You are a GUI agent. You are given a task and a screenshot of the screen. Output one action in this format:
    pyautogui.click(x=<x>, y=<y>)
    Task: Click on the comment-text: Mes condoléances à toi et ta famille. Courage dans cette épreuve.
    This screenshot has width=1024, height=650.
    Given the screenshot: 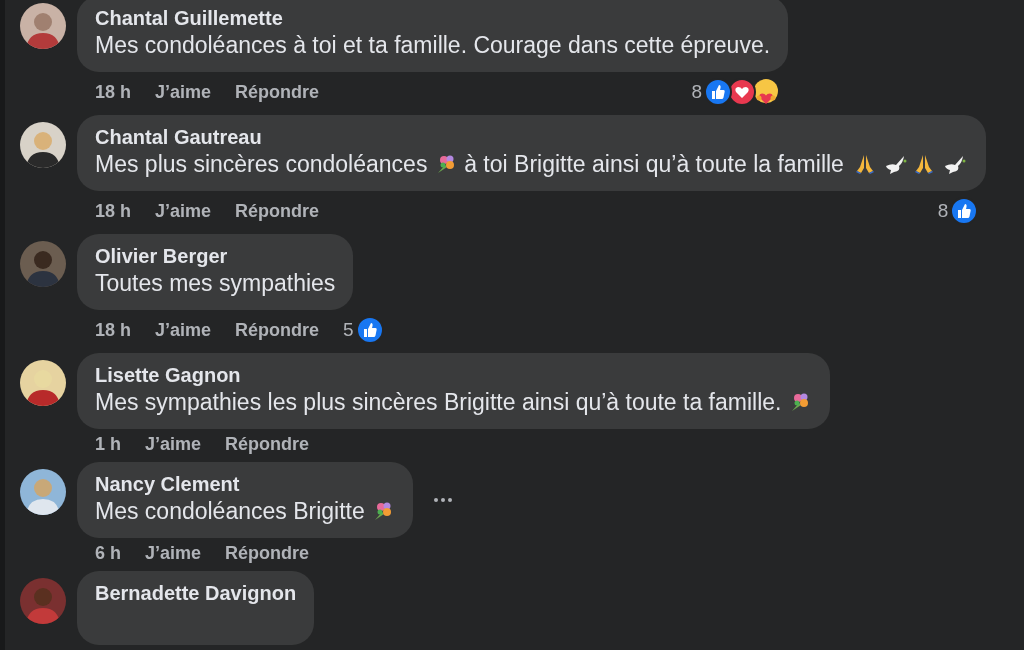 What is the action you would take?
    pyautogui.click(x=433, y=45)
    